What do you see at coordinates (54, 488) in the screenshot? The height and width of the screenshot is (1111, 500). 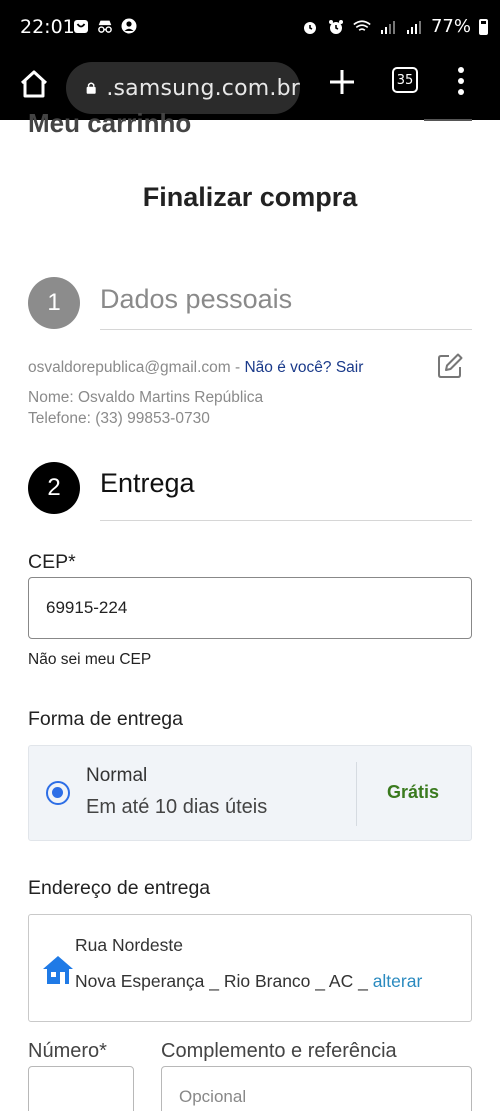 I see `step2-number-badge: 2` at bounding box center [54, 488].